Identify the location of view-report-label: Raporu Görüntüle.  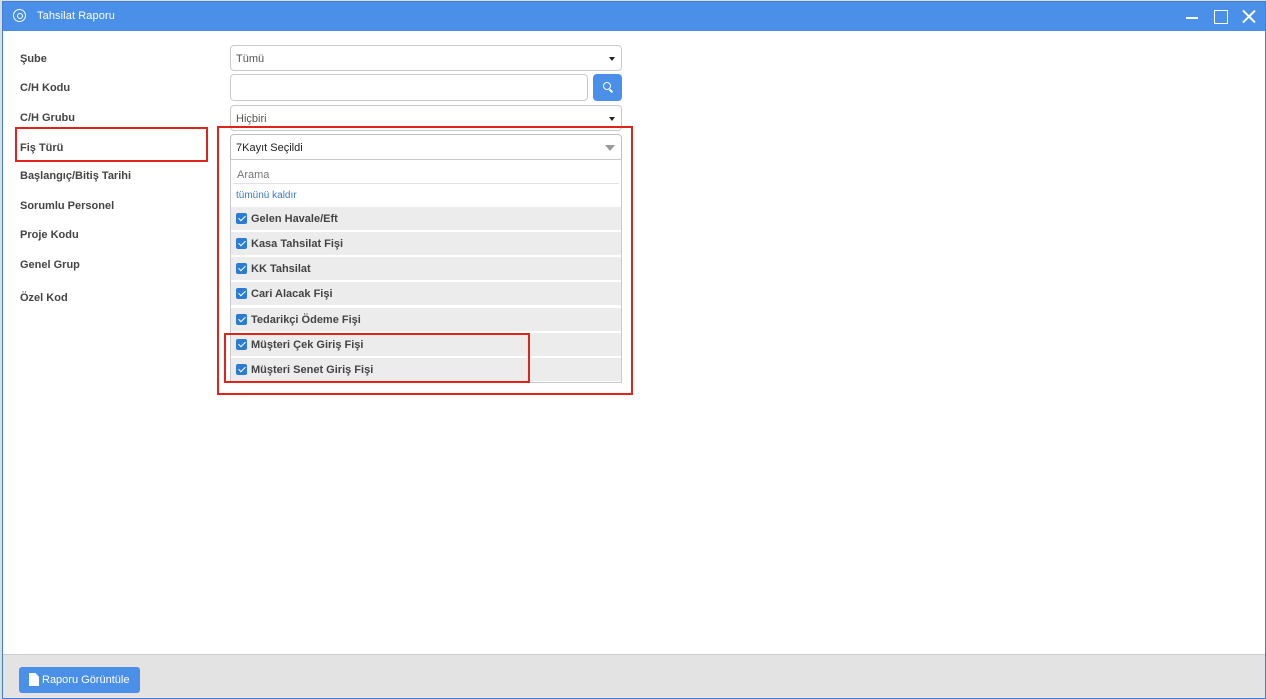
(86, 680).